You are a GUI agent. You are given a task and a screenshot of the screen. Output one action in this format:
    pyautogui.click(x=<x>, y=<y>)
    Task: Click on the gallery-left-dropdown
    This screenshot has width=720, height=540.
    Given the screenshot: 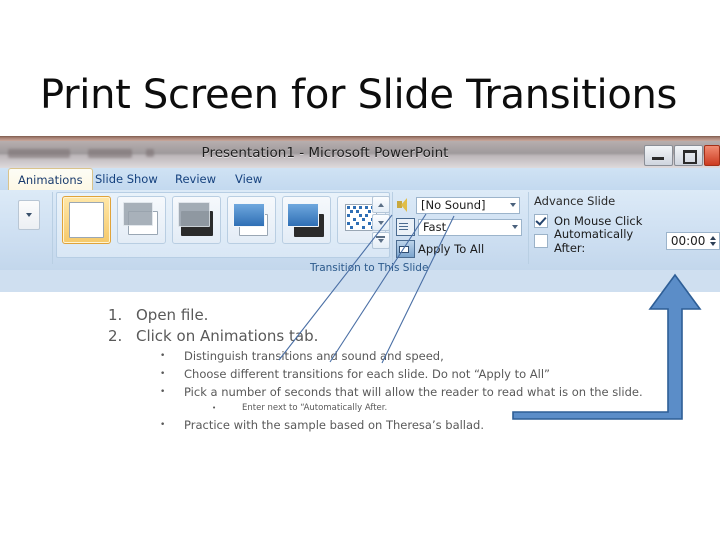 What is the action you would take?
    pyautogui.click(x=29, y=215)
    